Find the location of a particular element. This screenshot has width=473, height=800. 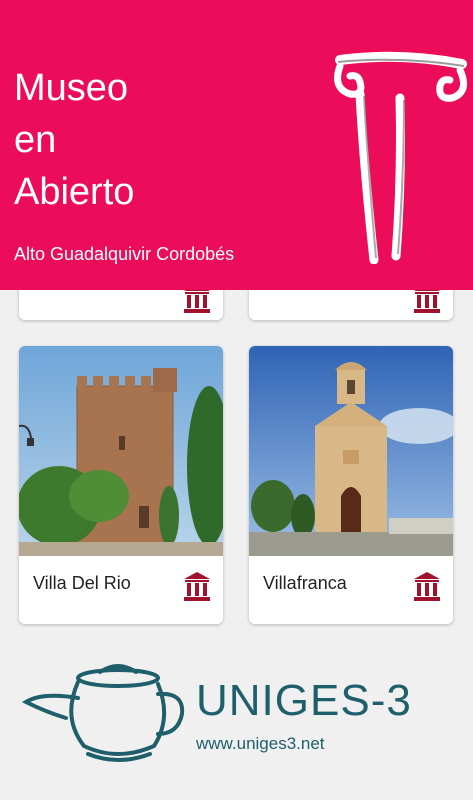

sponsor-url: www.uniges3.net is located at coordinates (260, 744).